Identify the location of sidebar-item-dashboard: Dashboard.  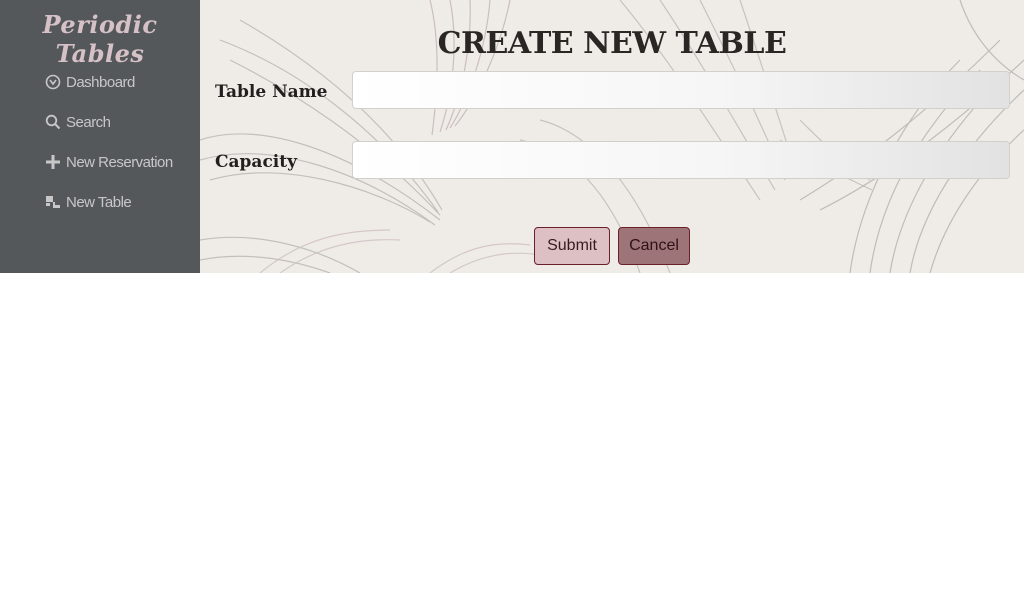
(108, 82).